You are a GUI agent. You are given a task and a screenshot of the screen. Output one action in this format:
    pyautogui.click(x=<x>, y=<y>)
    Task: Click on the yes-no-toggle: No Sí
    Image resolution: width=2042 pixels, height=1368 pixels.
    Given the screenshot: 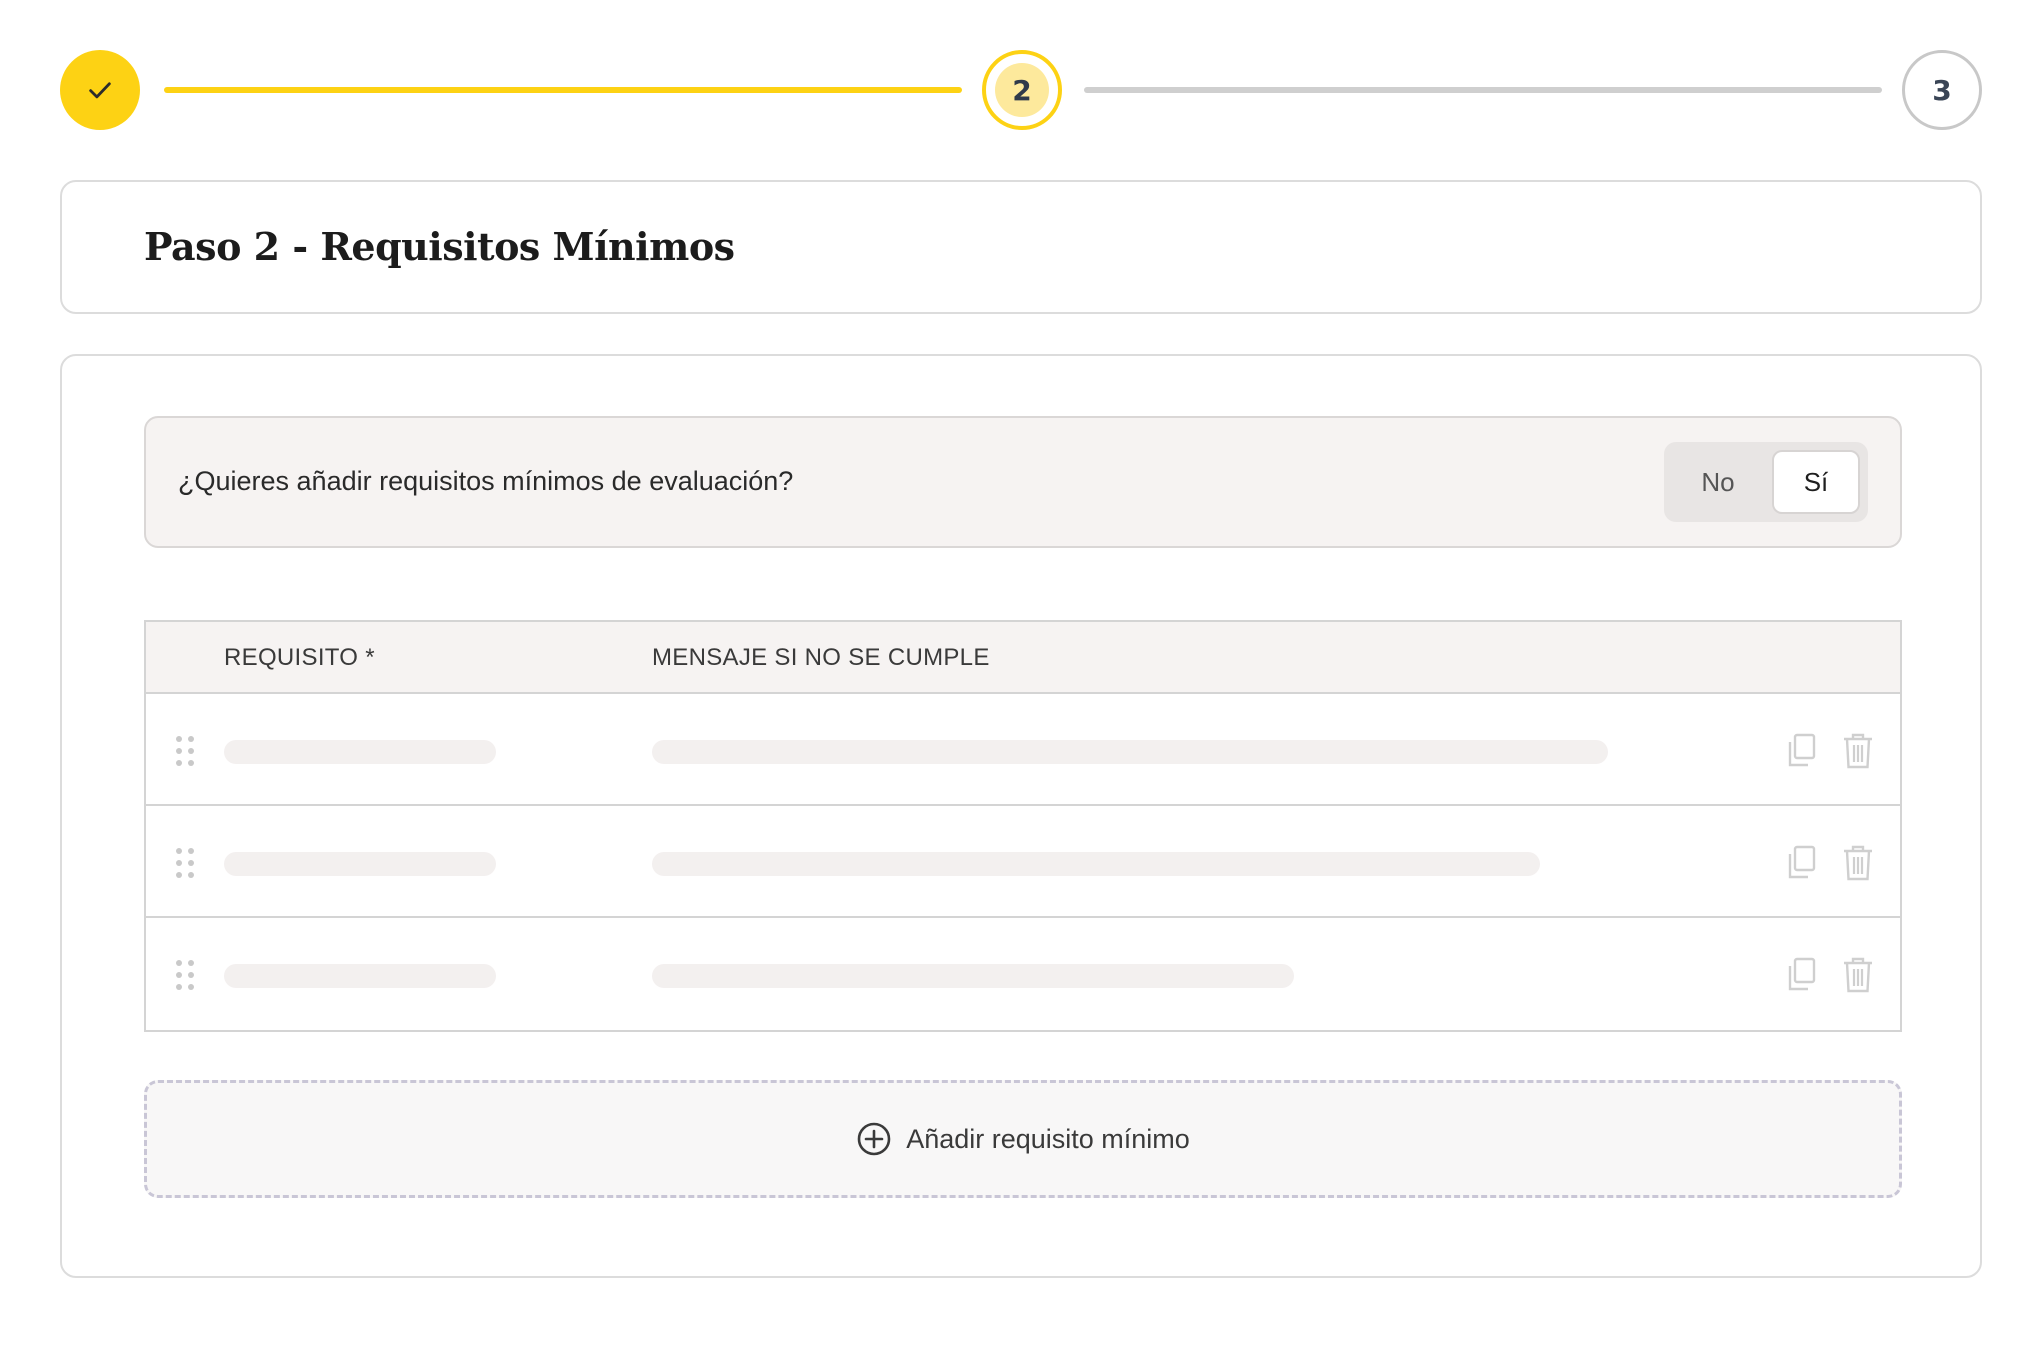 What is the action you would take?
    pyautogui.click(x=1766, y=482)
    